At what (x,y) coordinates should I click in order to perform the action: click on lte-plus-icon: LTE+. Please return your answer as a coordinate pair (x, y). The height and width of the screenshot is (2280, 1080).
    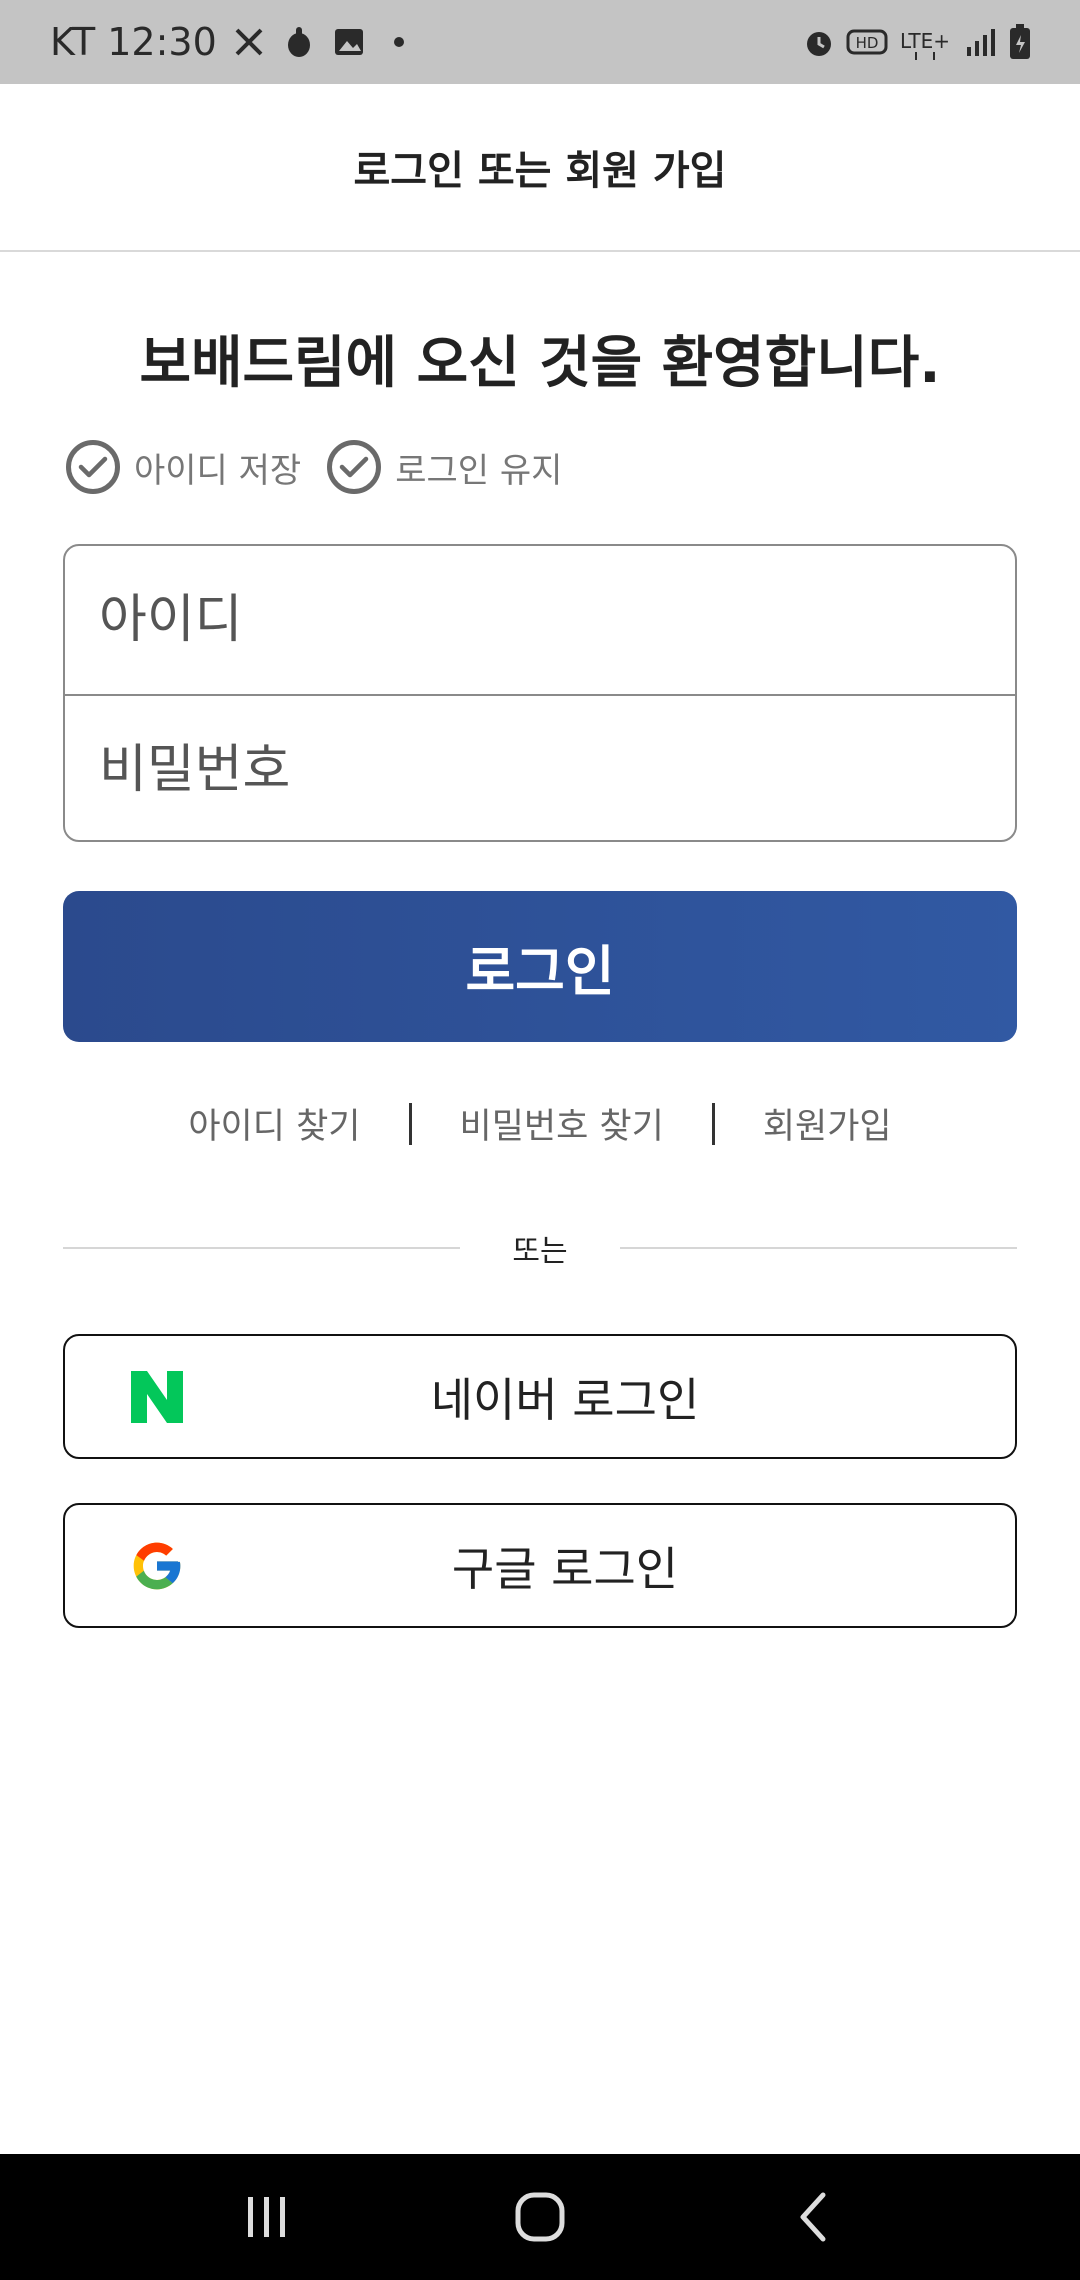
    Looking at the image, I should click on (926, 42).